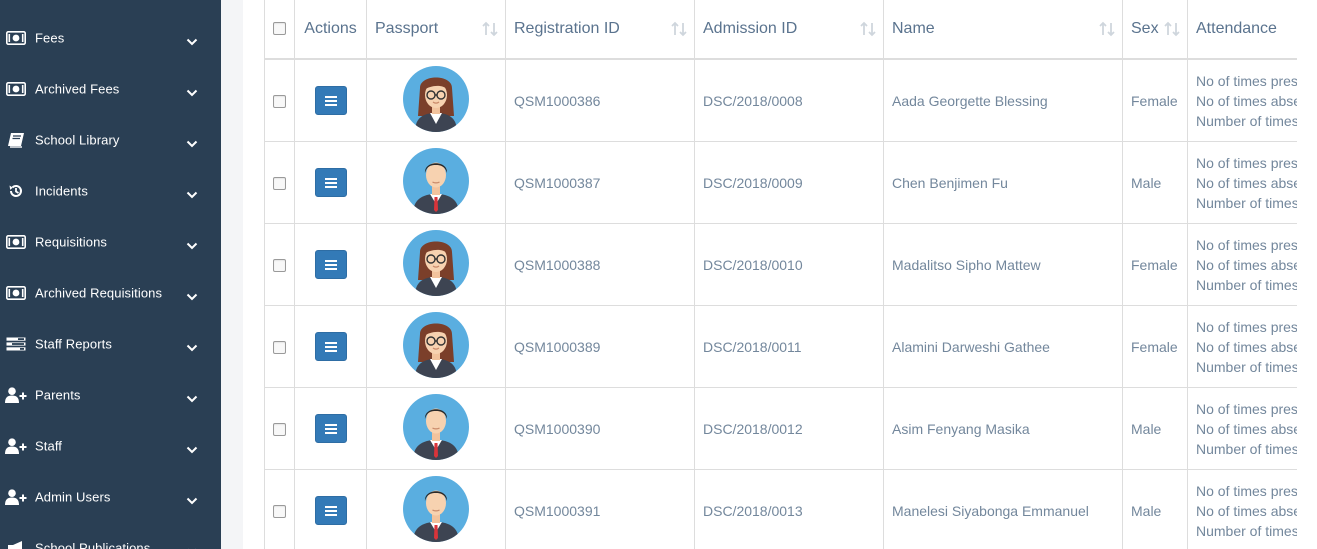 This screenshot has width=1317, height=549. Describe the element at coordinates (1003, 30) in the screenshot. I see `name-header: Name` at that location.